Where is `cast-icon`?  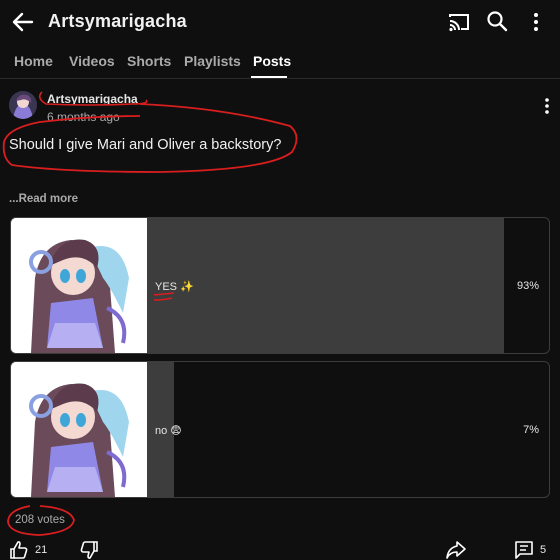 cast-icon is located at coordinates (459, 22).